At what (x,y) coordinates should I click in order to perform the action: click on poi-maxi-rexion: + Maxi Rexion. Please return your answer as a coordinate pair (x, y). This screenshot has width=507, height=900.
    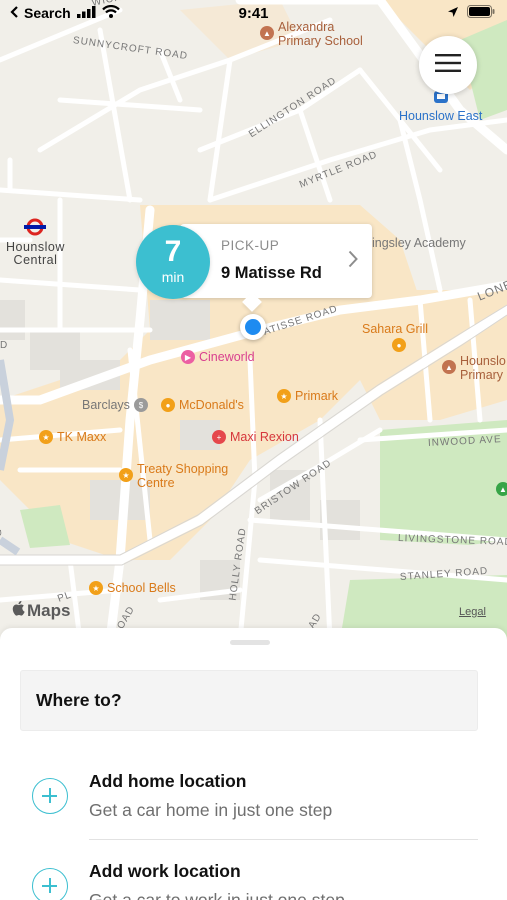
    Looking at the image, I should click on (255, 437).